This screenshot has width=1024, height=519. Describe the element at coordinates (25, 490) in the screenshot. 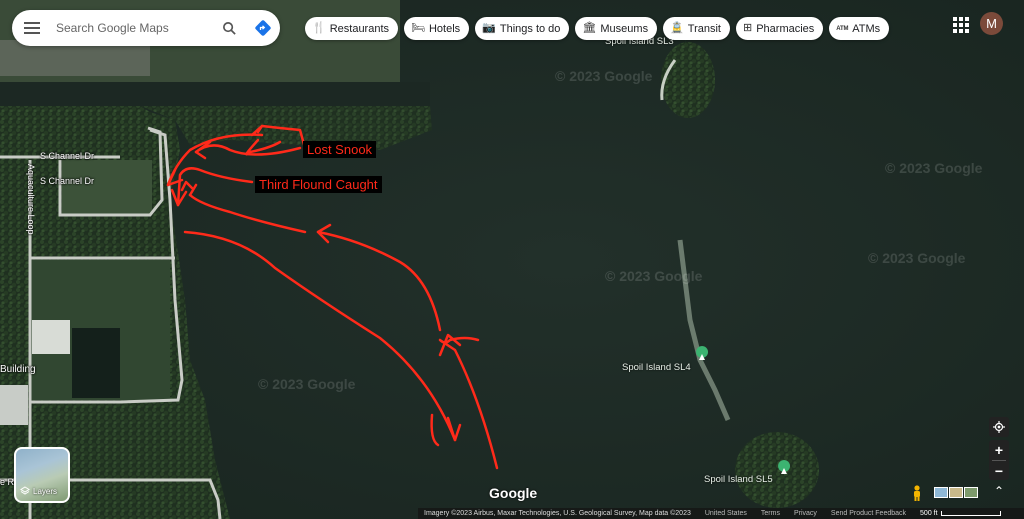

I see `layers-icon` at that location.